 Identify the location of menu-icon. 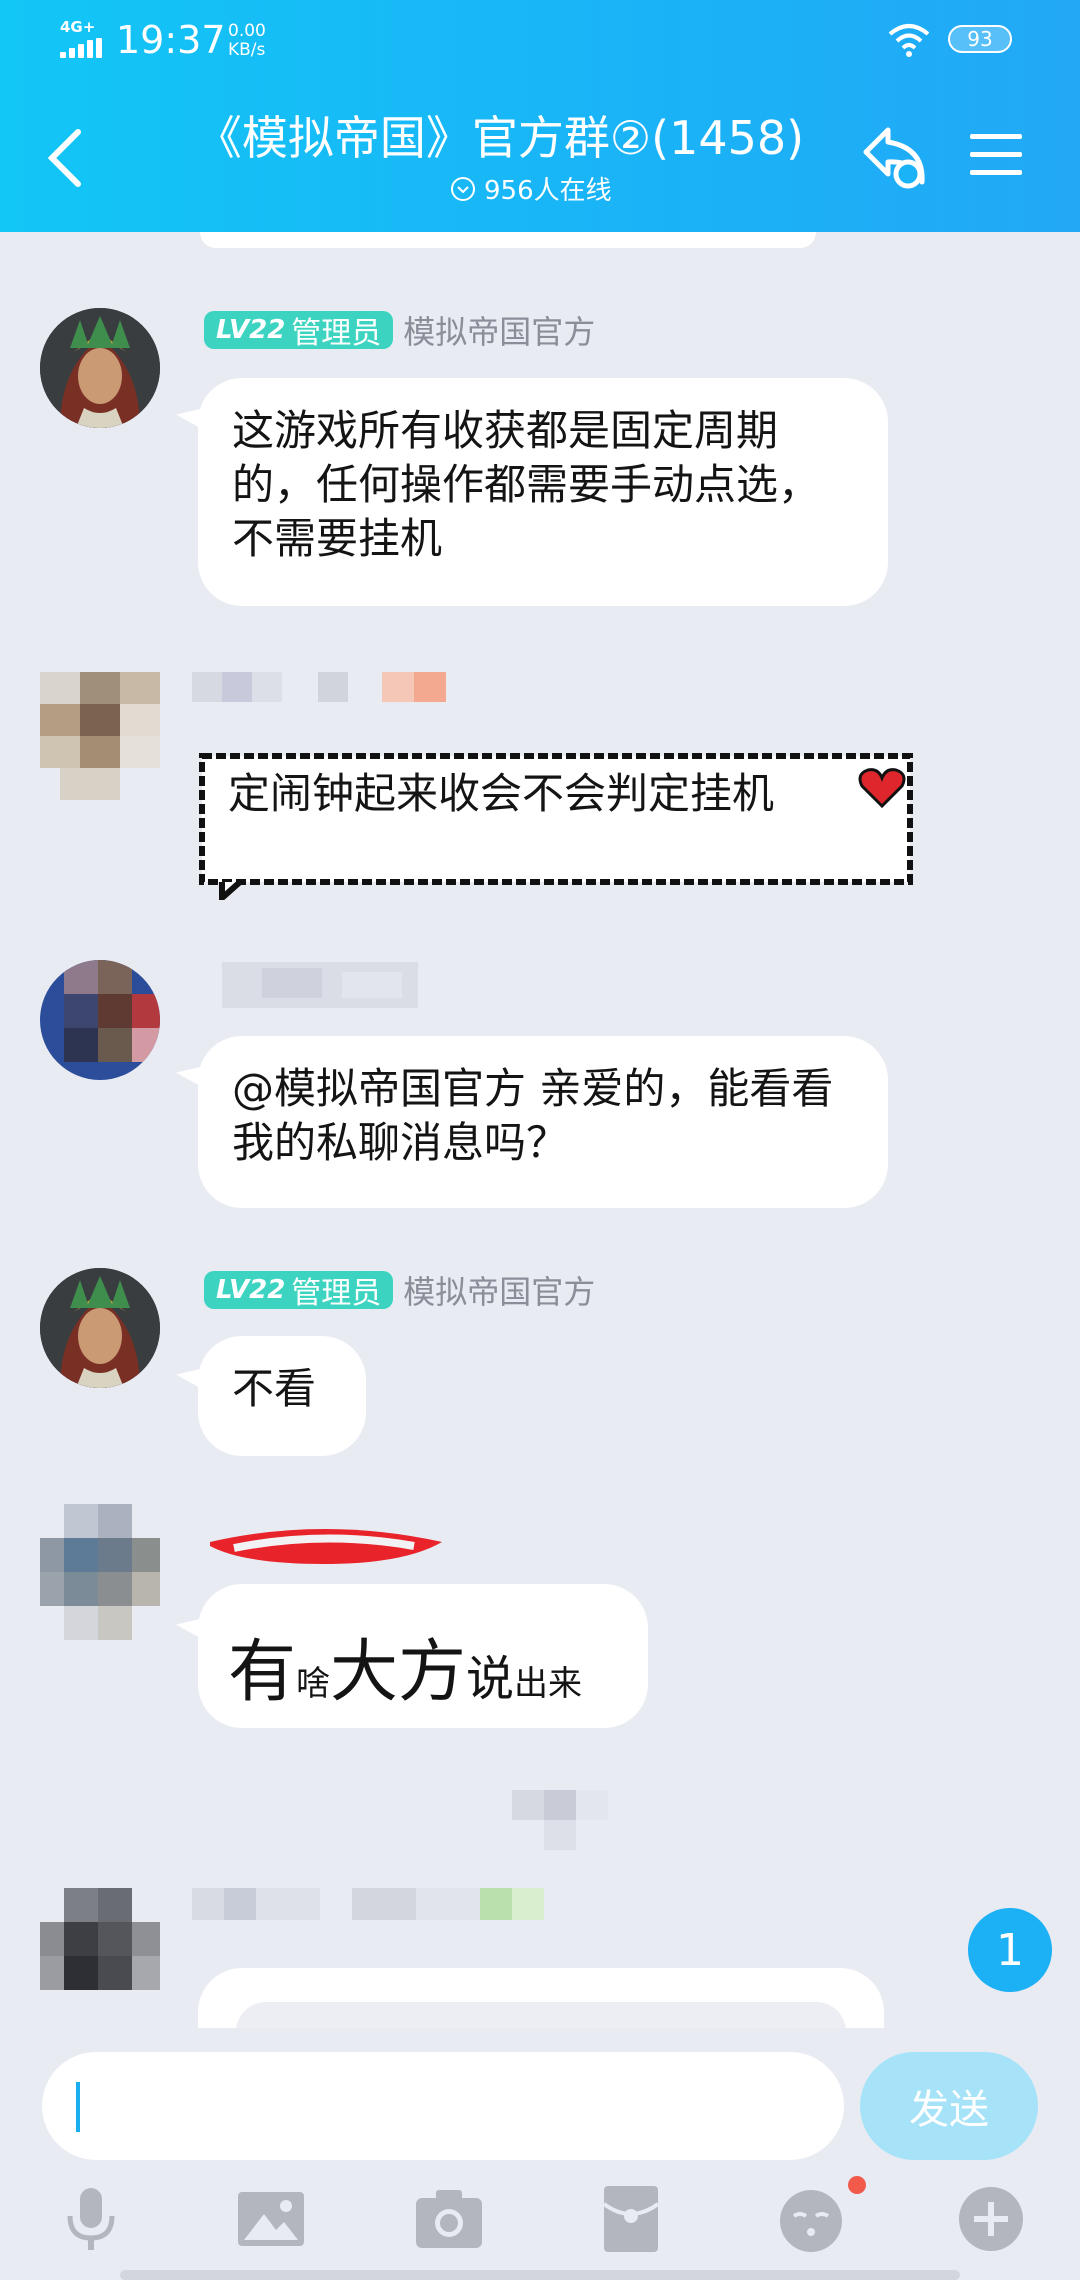
(996, 155).